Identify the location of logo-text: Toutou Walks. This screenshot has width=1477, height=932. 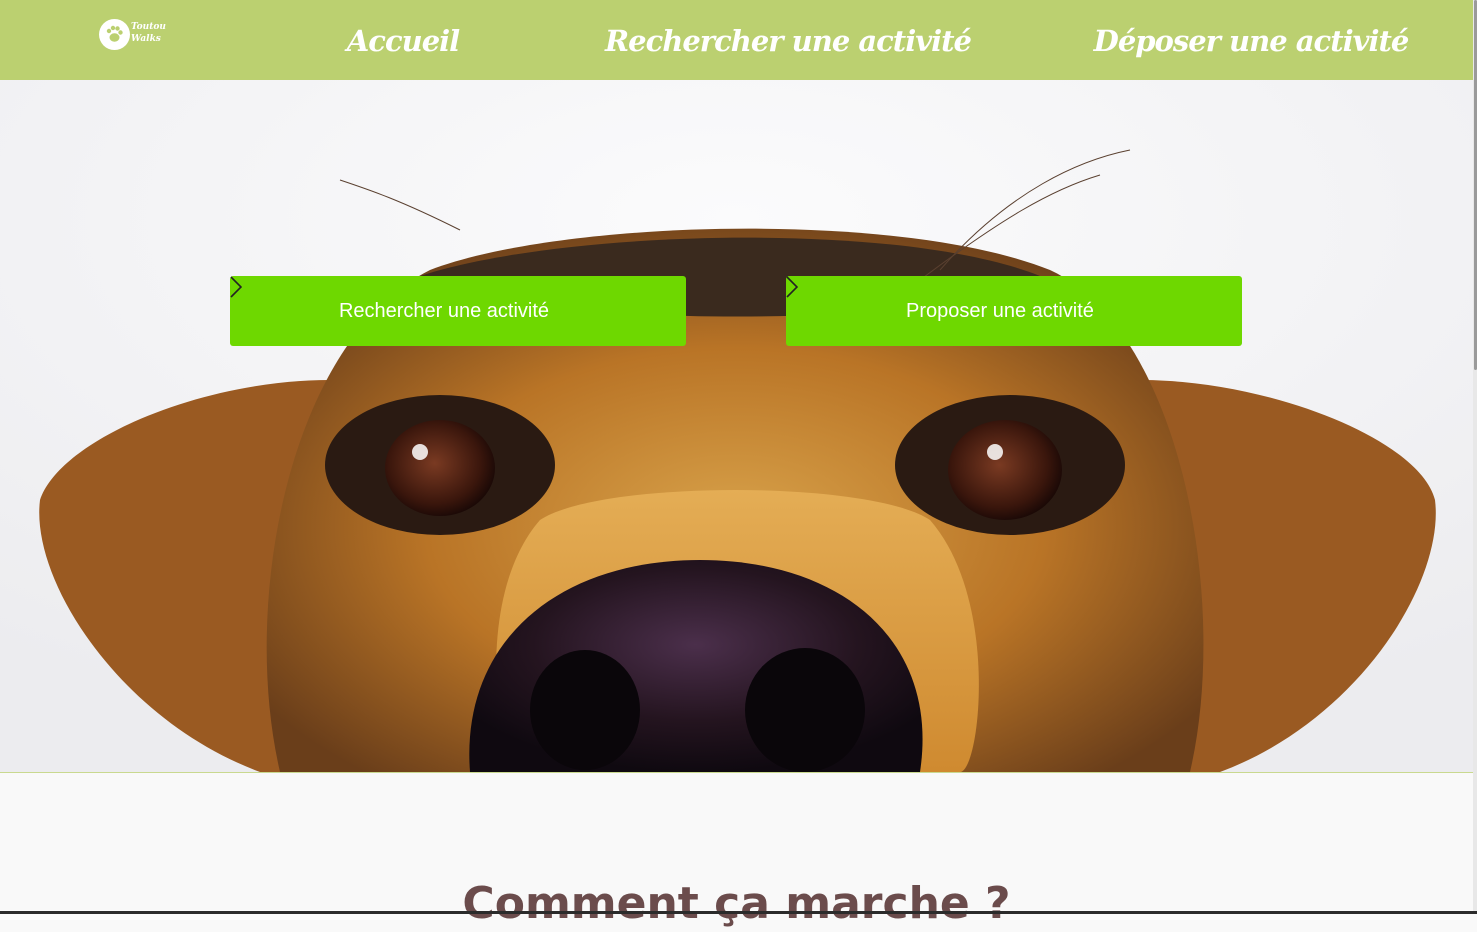
(148, 33).